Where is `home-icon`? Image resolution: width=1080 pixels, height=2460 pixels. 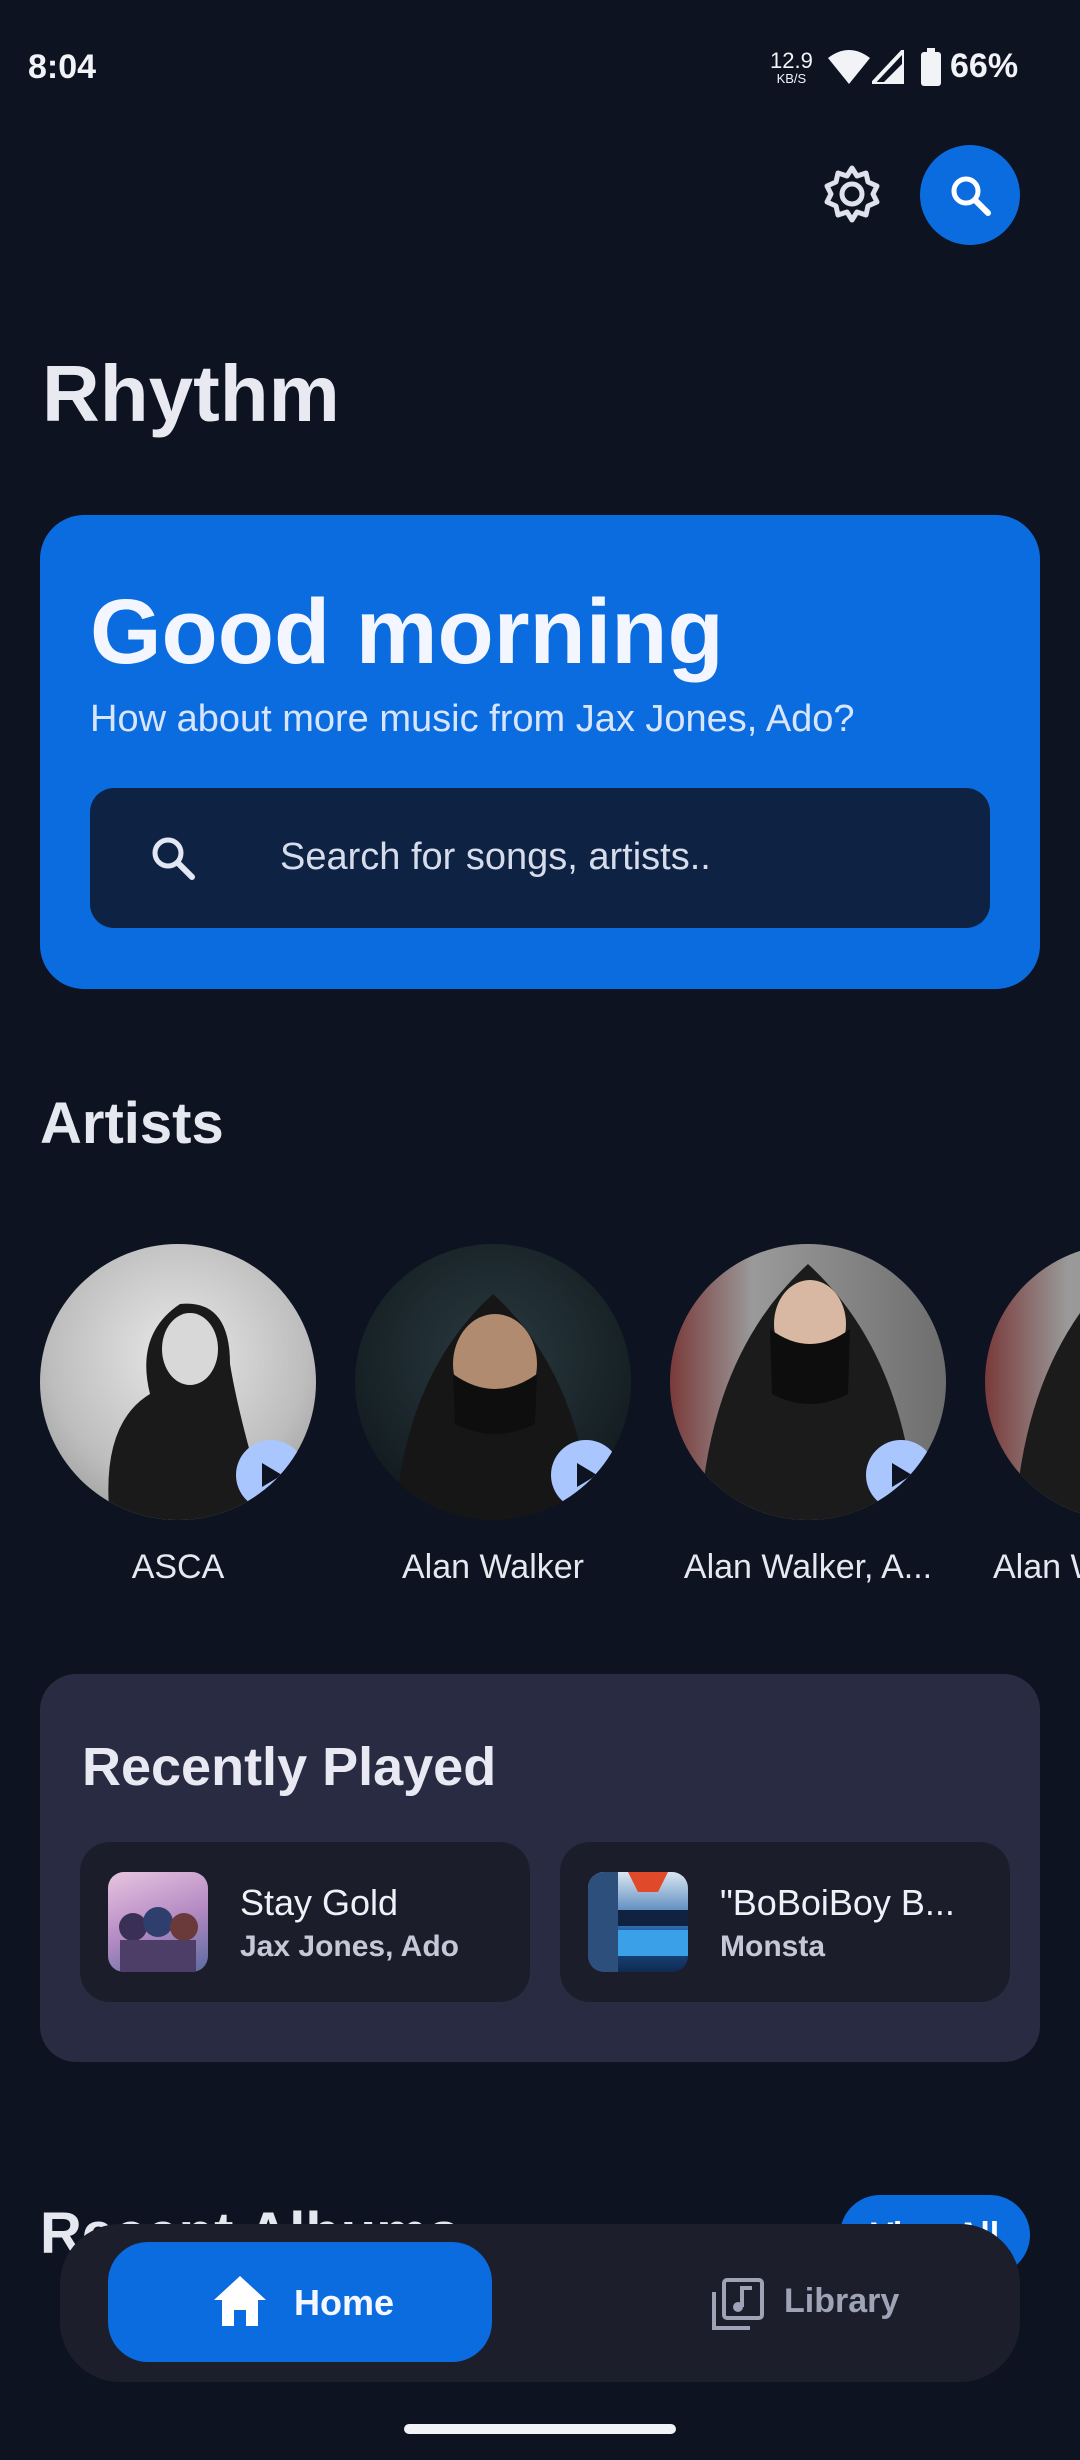 home-icon is located at coordinates (240, 2301).